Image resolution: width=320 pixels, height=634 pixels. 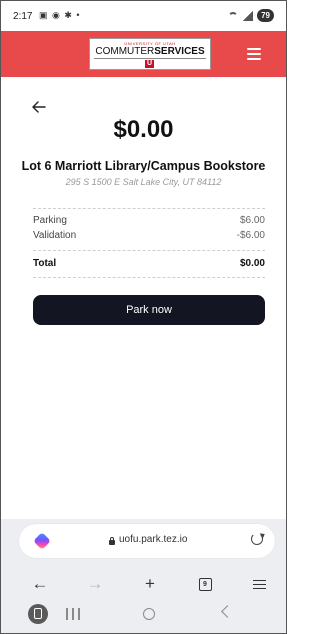 What do you see at coordinates (179, 51) in the screenshot?
I see `logo-title-bold: SERVICES` at bounding box center [179, 51].